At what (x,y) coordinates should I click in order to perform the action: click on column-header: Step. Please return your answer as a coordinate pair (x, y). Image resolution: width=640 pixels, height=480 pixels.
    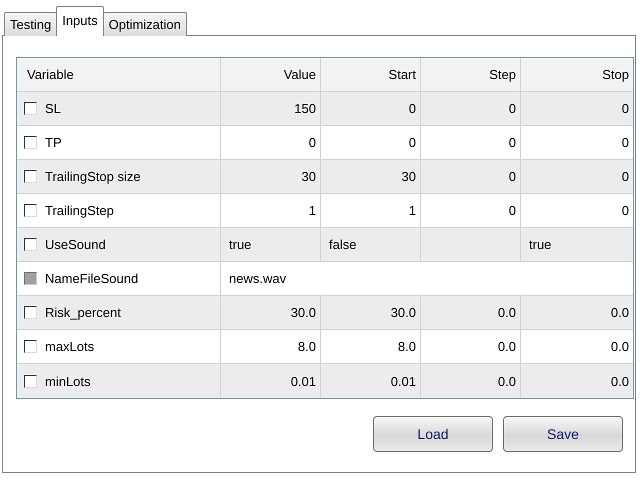
    Looking at the image, I should click on (471, 74).